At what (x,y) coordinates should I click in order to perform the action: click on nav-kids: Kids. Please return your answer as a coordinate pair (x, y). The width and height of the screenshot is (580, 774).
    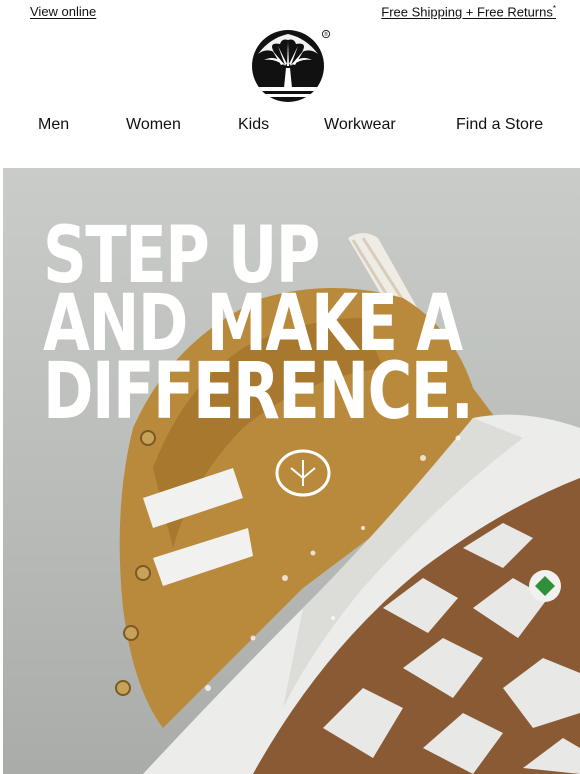
    Looking at the image, I should click on (253, 125).